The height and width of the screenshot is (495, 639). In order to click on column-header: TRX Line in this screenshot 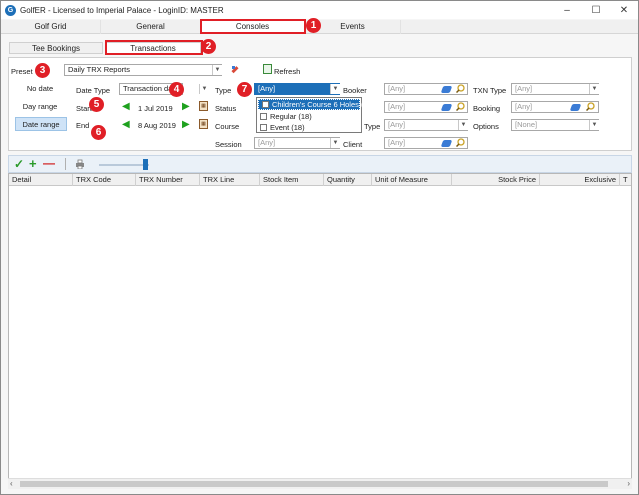, I will do `click(230, 180)`.